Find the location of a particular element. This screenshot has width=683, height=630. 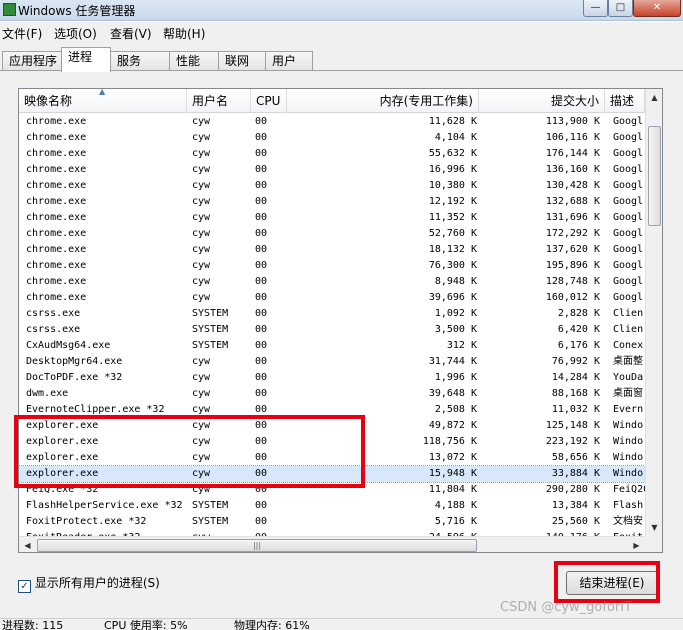

tab-performance: 性能 is located at coordinates (194, 61).